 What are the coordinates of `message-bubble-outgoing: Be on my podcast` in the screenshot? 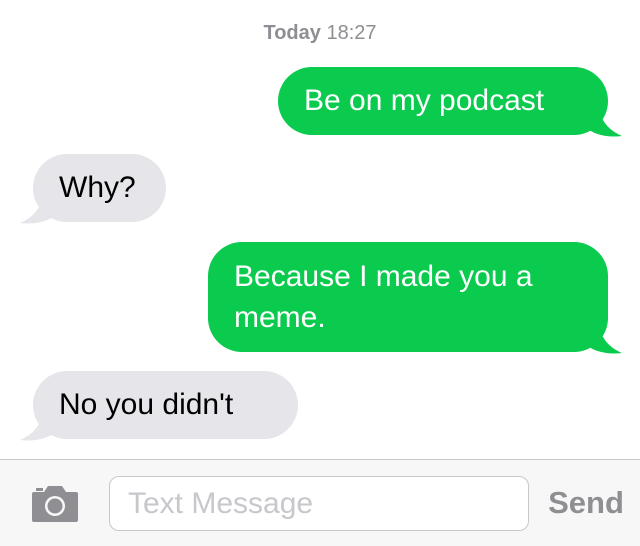 It's located at (443, 101).